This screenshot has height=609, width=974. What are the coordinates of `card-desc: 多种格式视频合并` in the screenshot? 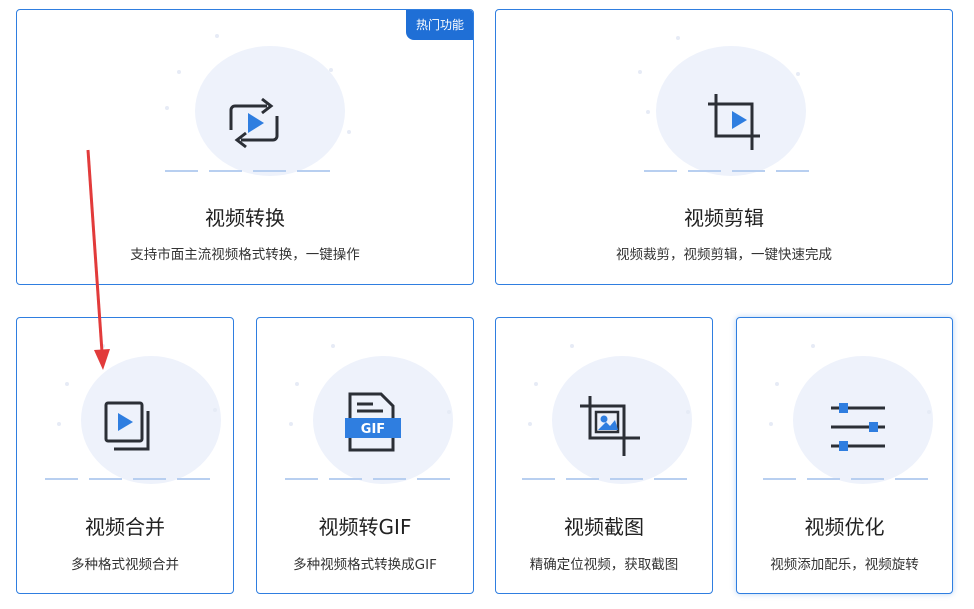 It's located at (125, 565).